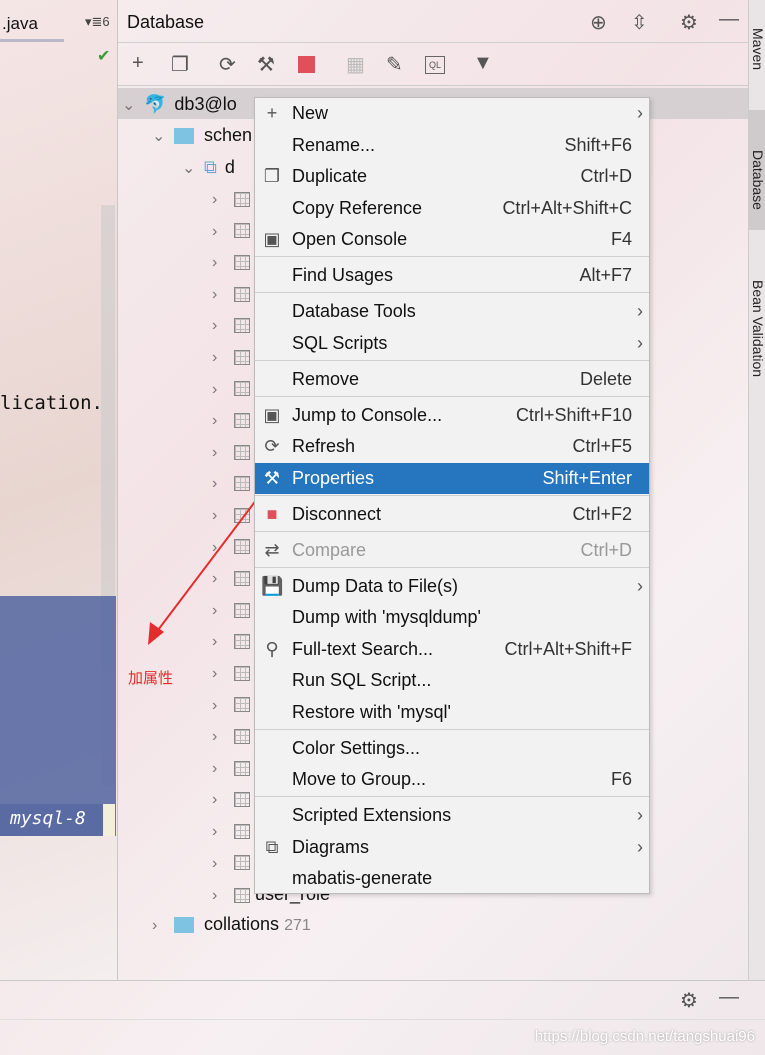  Describe the element at coordinates (394, 64) in the screenshot. I see `edit-icon: ✎` at that location.